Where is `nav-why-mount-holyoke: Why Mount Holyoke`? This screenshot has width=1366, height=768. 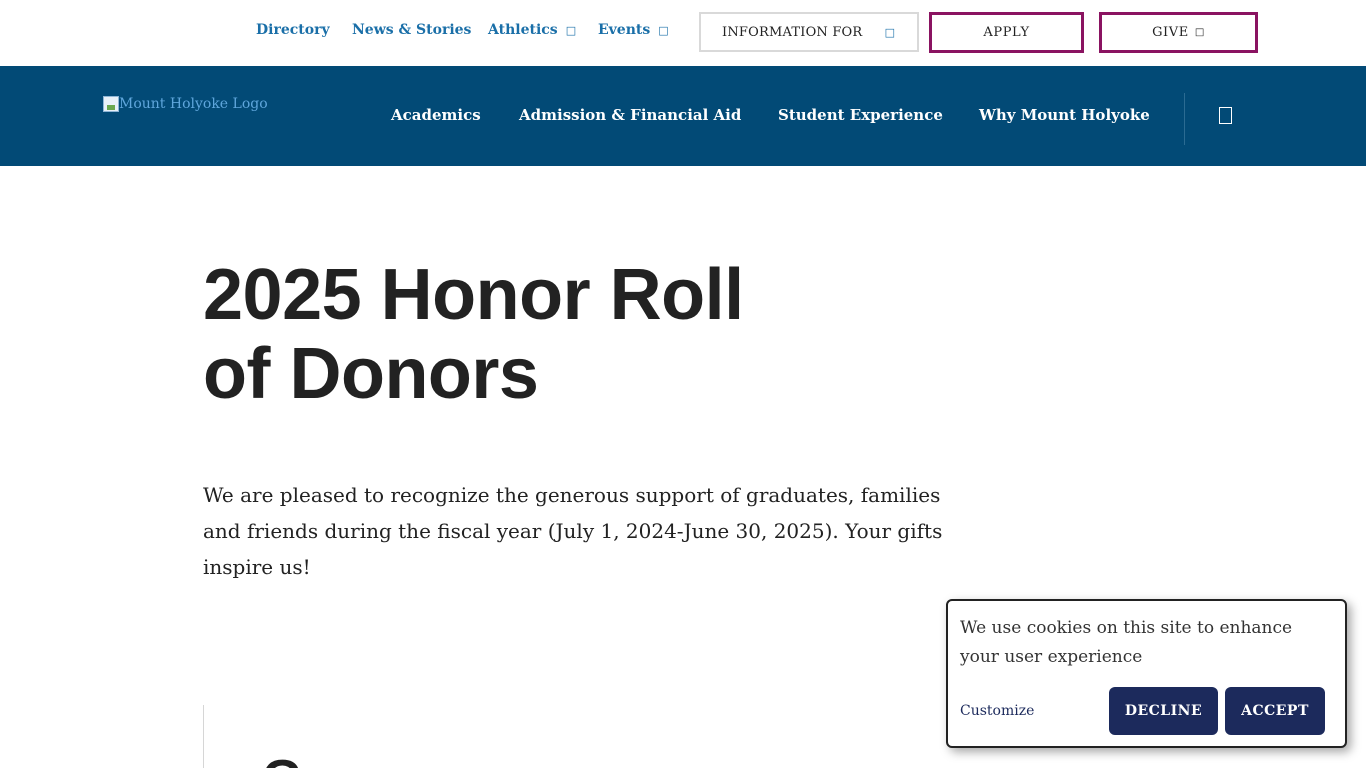
nav-why-mount-holyoke: Why Mount Holyoke is located at coordinates (1064, 115).